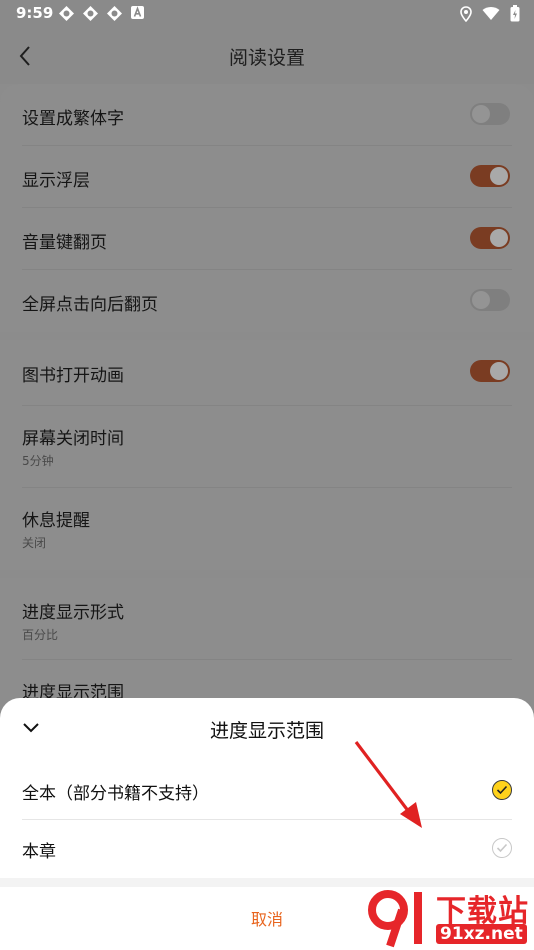  What do you see at coordinates (56, 181) in the screenshot?
I see `setting-label: 显示浮层` at bounding box center [56, 181].